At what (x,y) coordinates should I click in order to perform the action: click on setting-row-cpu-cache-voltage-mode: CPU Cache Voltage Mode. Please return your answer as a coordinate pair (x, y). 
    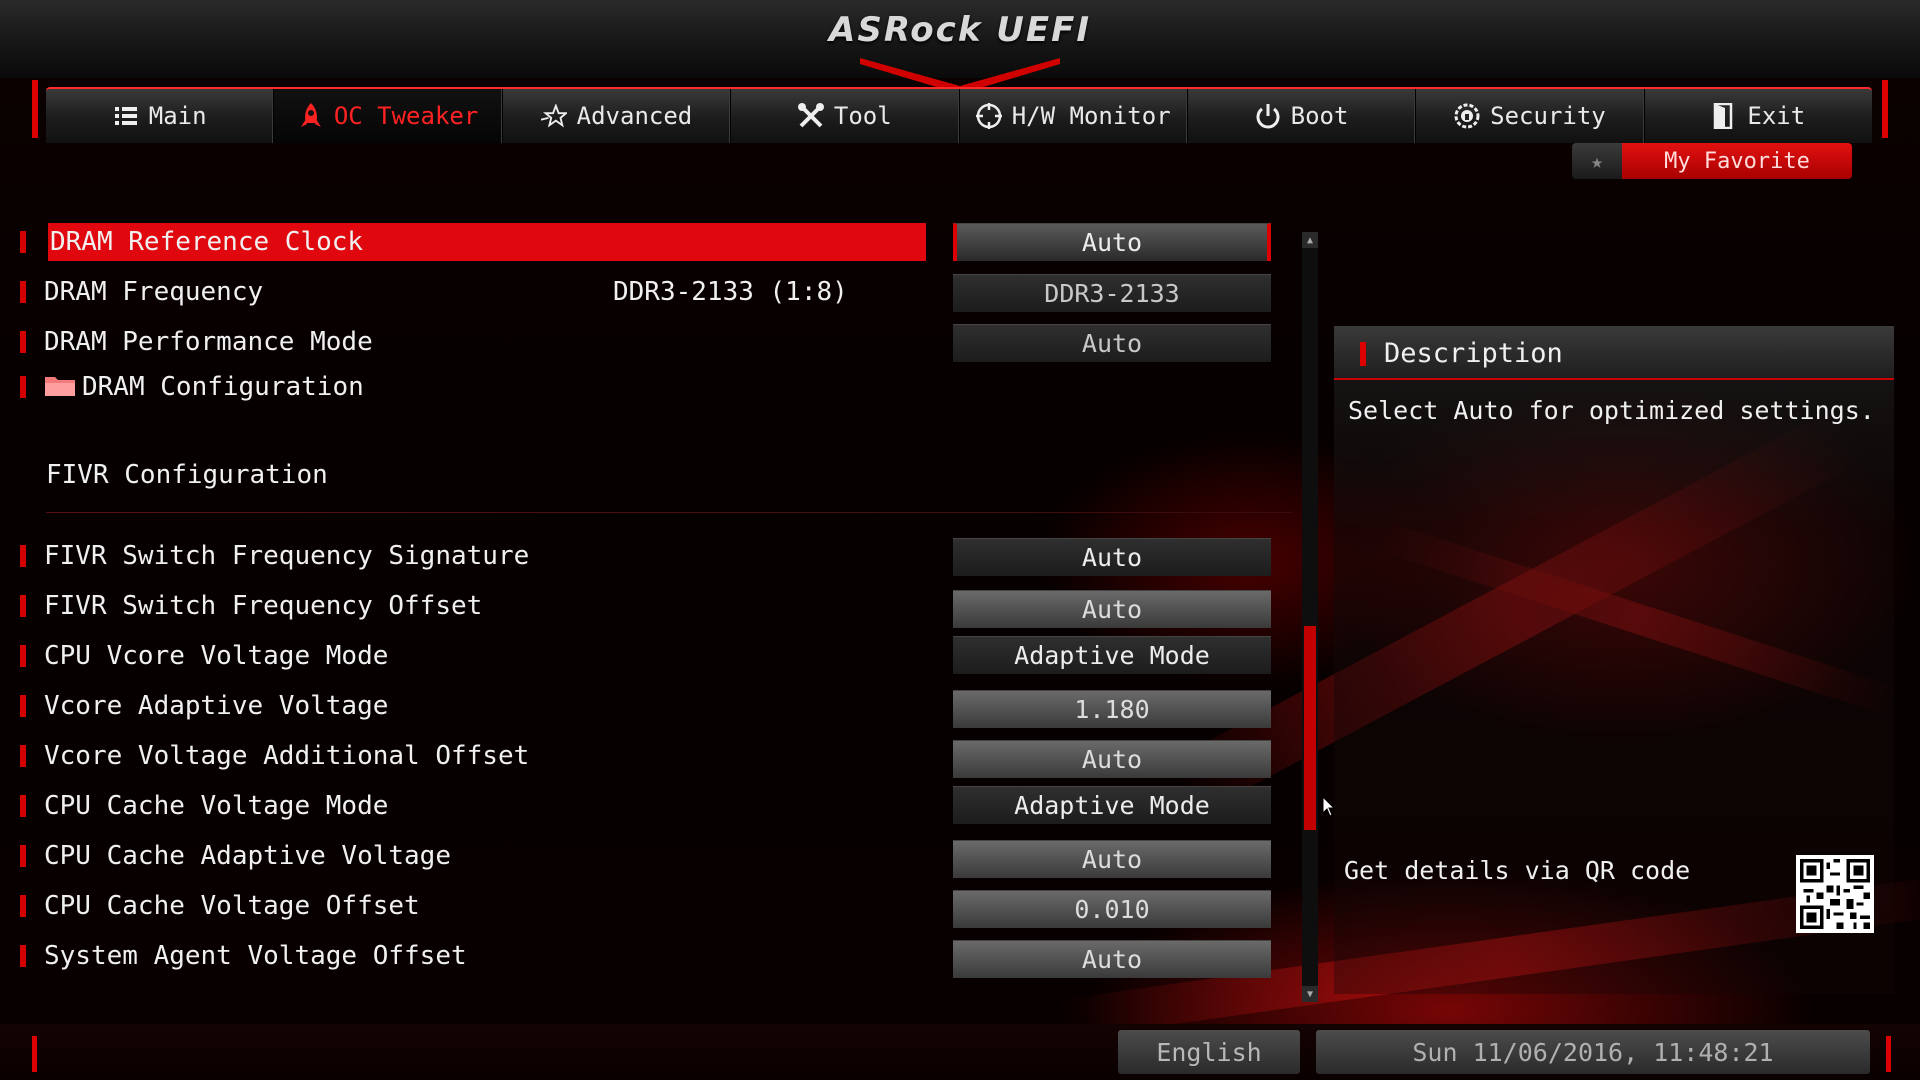
    Looking at the image, I should click on (525, 806).